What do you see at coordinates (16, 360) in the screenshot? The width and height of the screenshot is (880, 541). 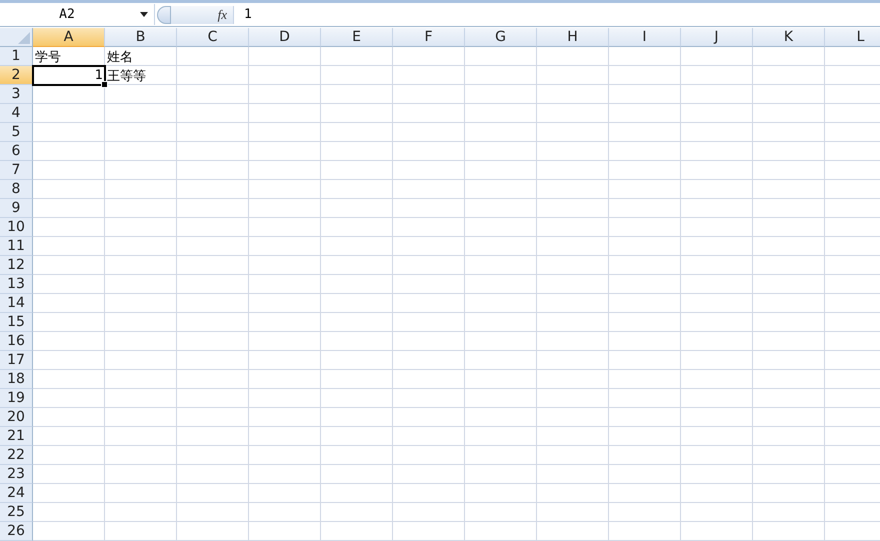 I see `row-header: 17` at bounding box center [16, 360].